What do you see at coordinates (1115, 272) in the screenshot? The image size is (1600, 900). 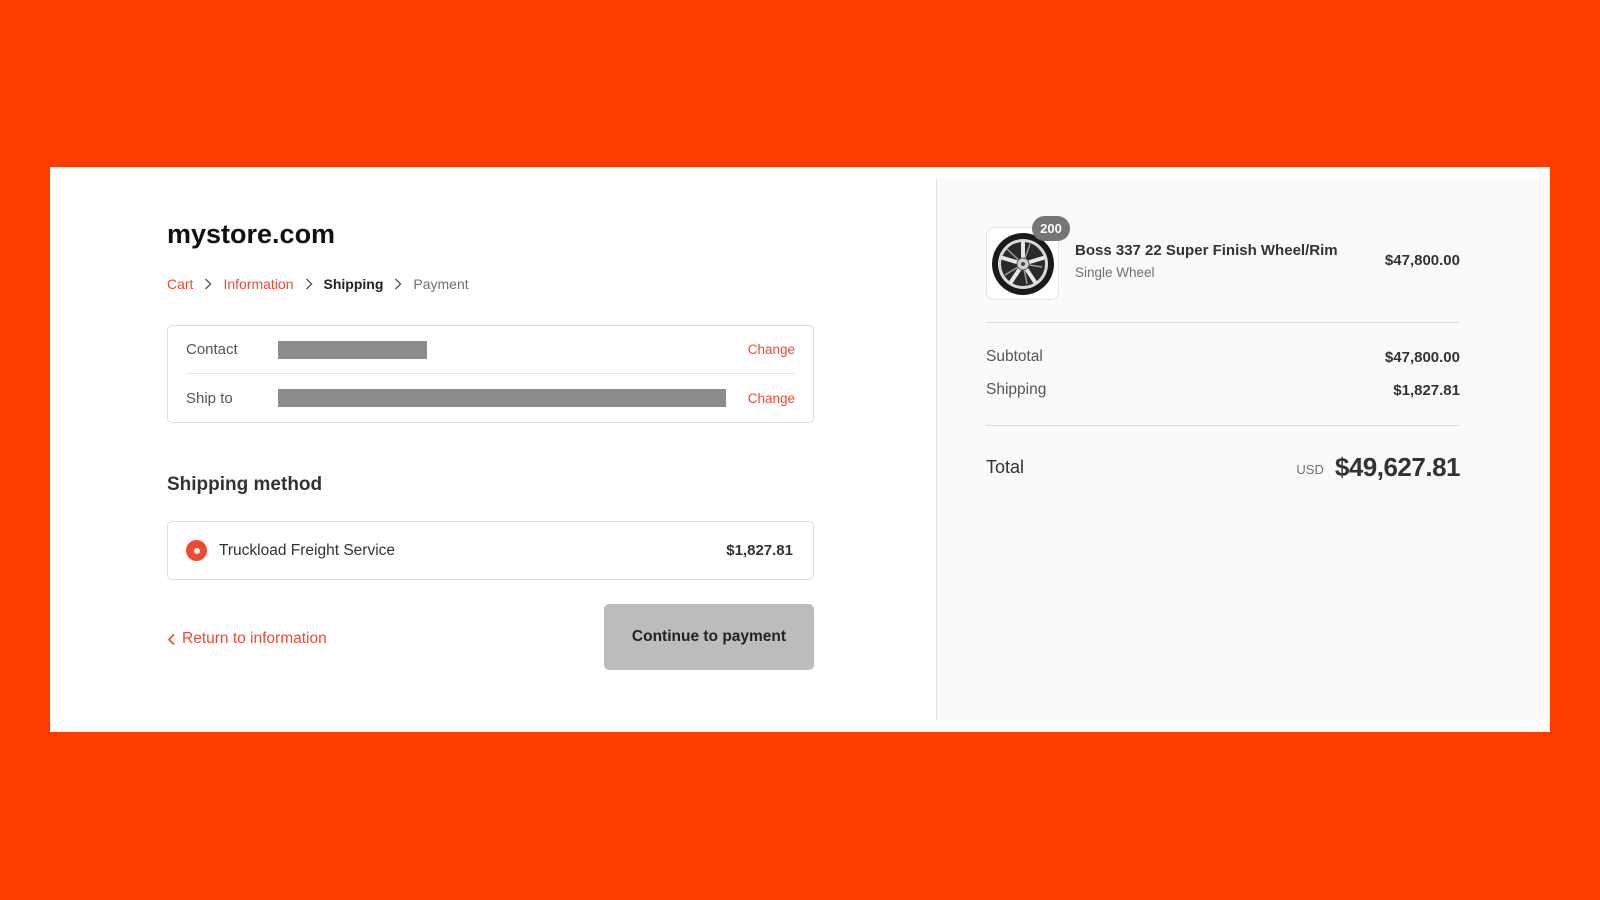 I see `product-variant: Single Wheel` at bounding box center [1115, 272].